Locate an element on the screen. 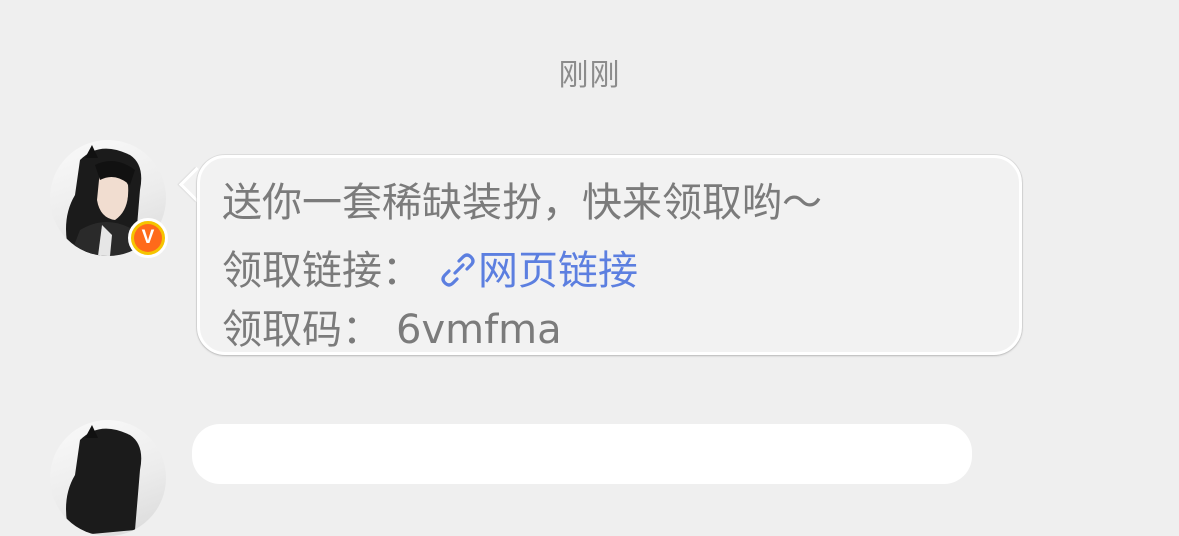 The width and height of the screenshot is (1179, 536). verified-badge-icon: V is located at coordinates (148, 238).